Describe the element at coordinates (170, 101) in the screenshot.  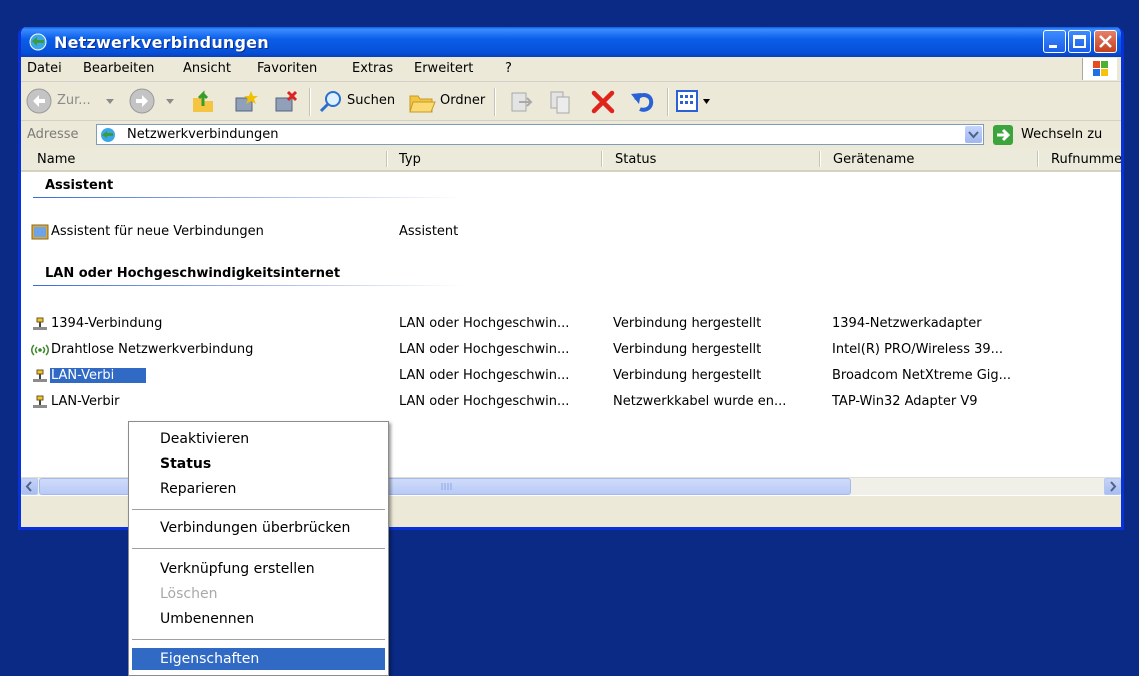
I see `forward-dropdown-icon` at that location.